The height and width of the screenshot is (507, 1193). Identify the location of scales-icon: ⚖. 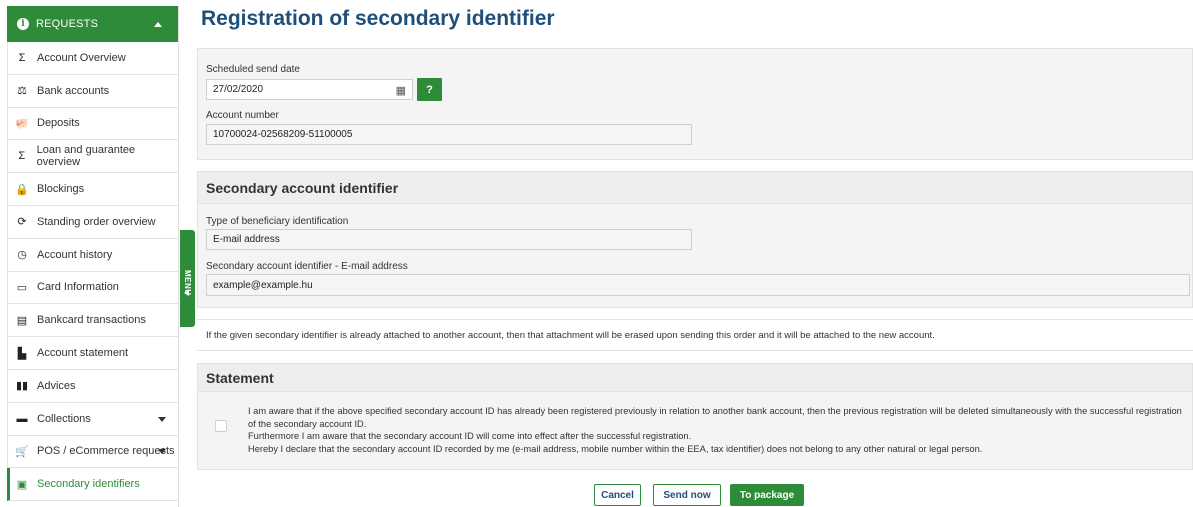
(22, 91).